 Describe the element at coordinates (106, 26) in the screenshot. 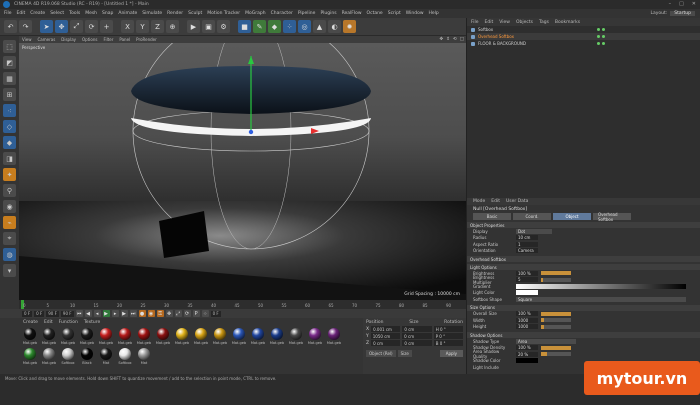

I see `recent-tools-icon: +` at that location.